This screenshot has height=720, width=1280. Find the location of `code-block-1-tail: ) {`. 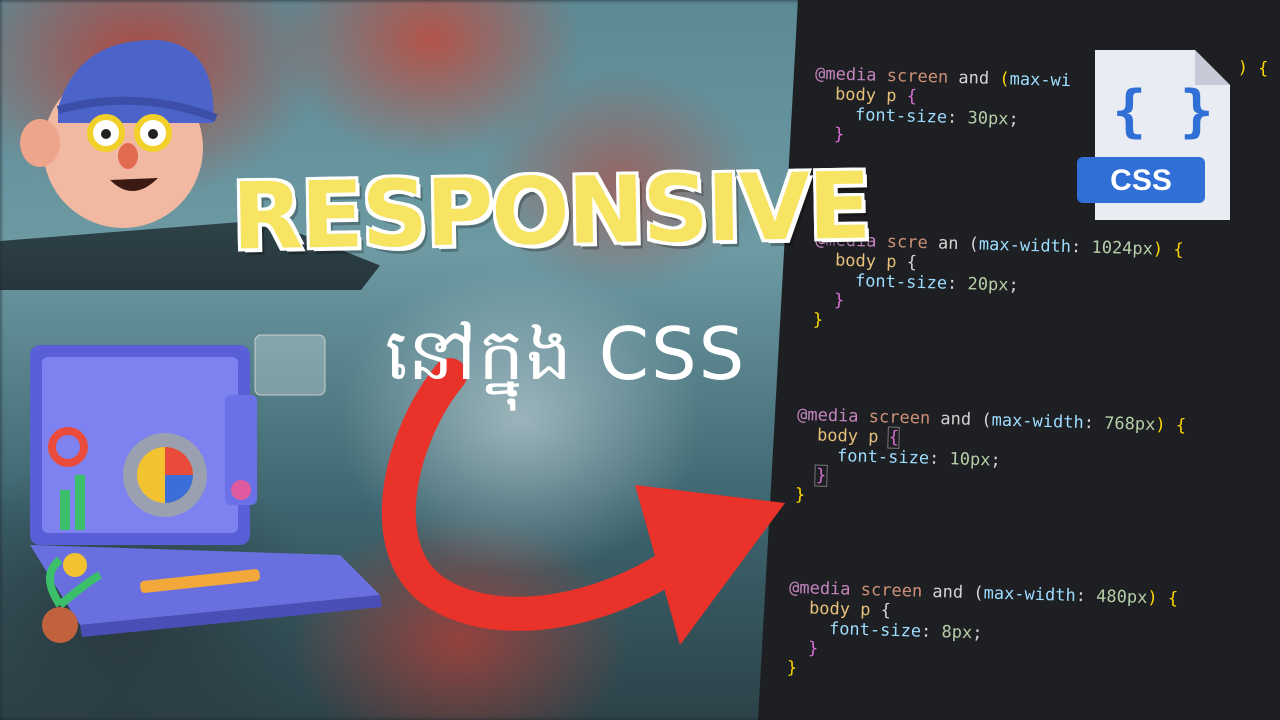

code-block-1-tail: ) { is located at coordinates (1252, 68).